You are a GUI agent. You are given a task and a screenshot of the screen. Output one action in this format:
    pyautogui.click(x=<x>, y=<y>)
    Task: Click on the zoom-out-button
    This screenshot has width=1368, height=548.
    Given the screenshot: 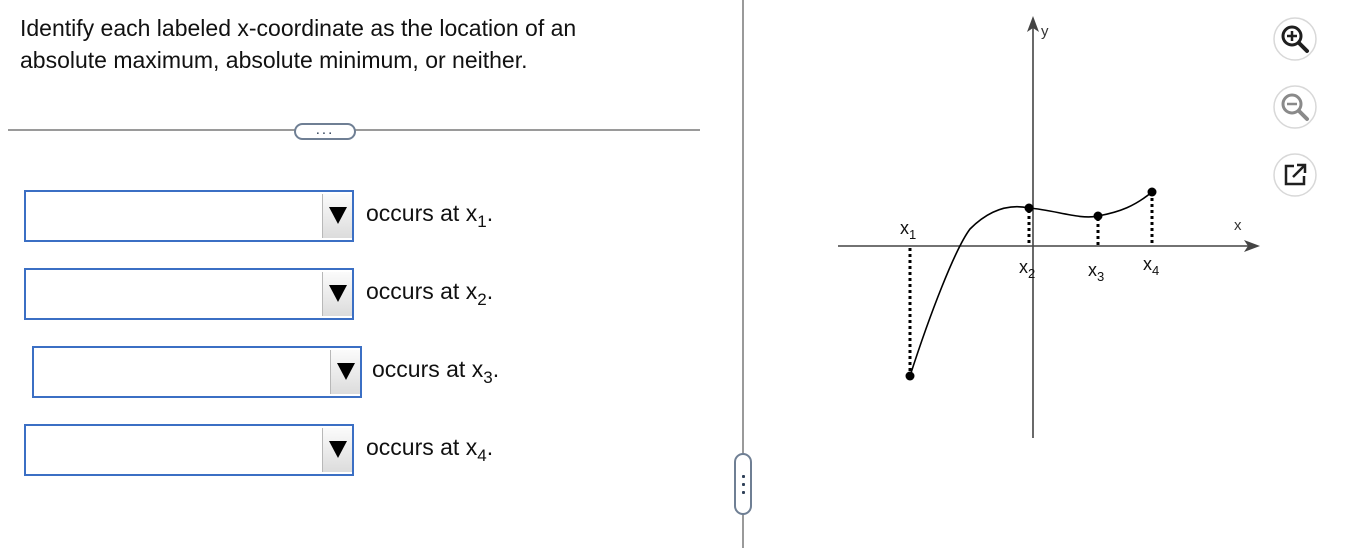 What is the action you would take?
    pyautogui.click(x=1295, y=107)
    